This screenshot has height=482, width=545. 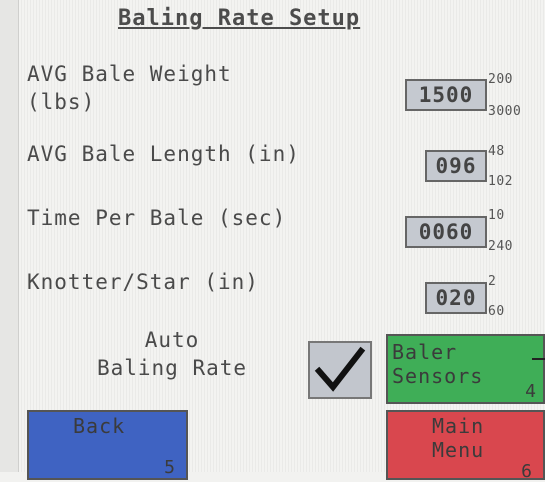 I want to click on baler-sensors-number: 4, so click(x=531, y=391).